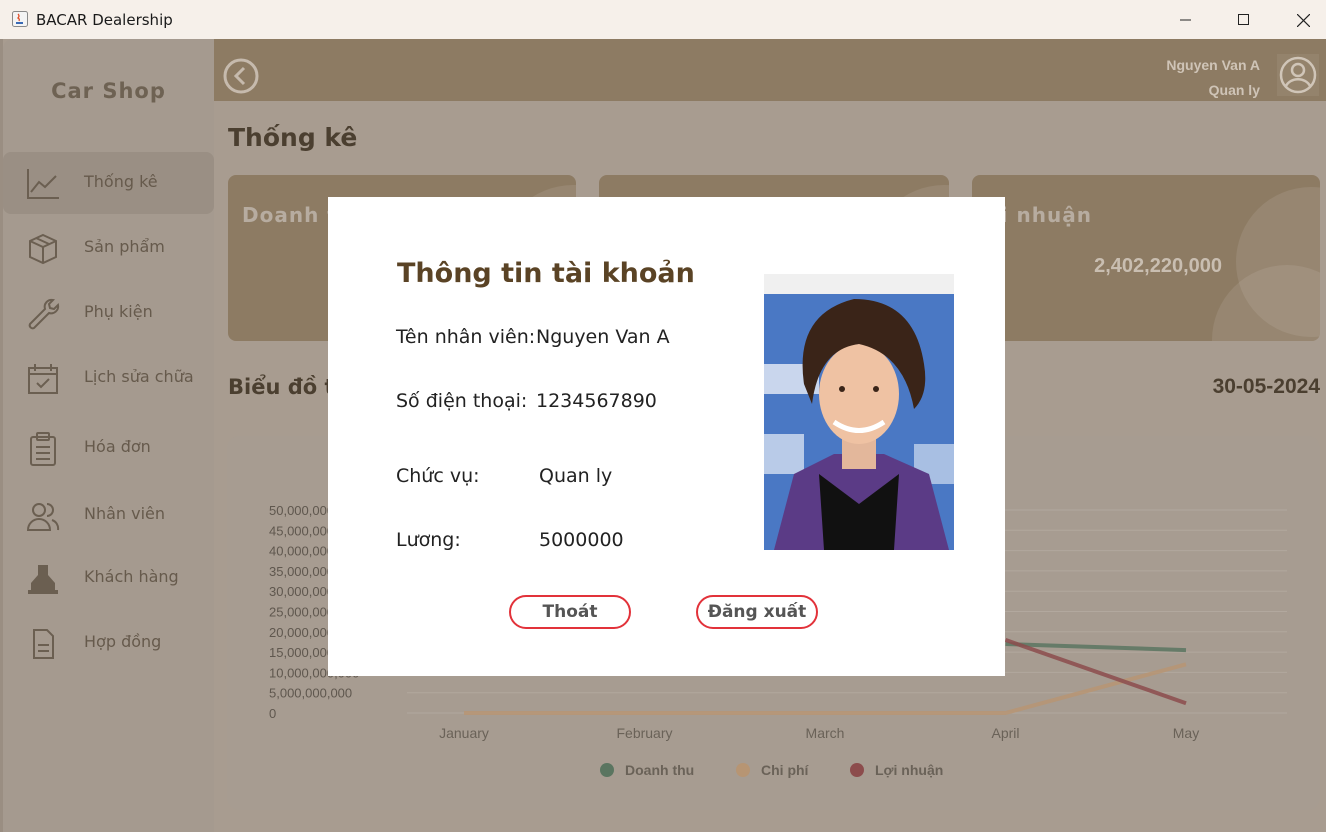  Describe the element at coordinates (1298, 75) in the screenshot. I see `user-avatar-icon` at that location.